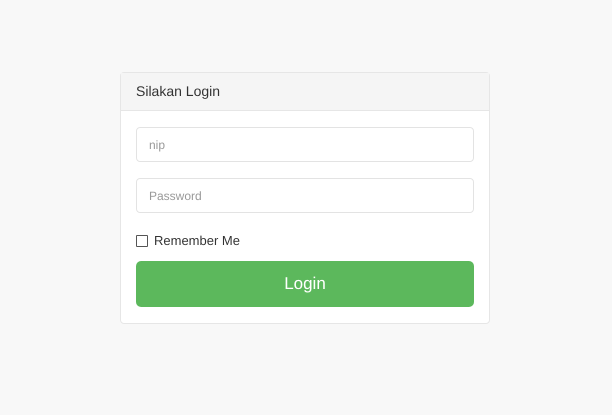  Describe the element at coordinates (142, 240) in the screenshot. I see `remember-checkbox` at that location.